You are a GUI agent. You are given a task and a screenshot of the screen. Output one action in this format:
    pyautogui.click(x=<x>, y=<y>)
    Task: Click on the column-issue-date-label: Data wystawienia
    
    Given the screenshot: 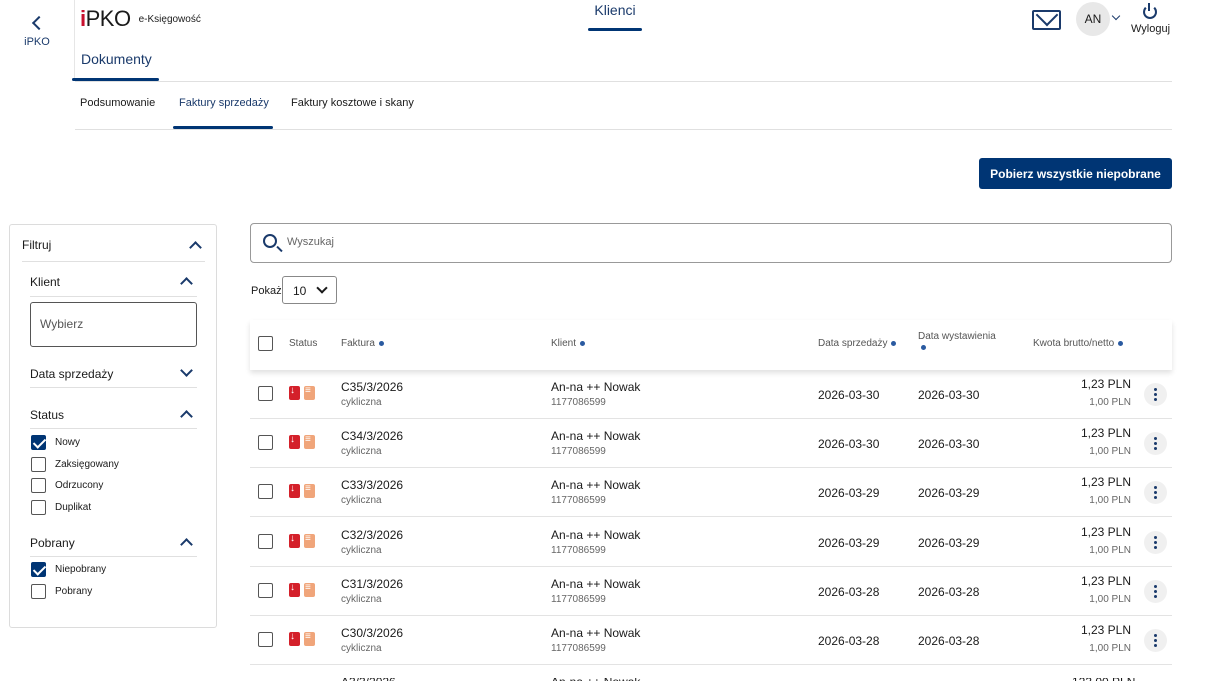 What is the action you would take?
    pyautogui.click(x=957, y=336)
    